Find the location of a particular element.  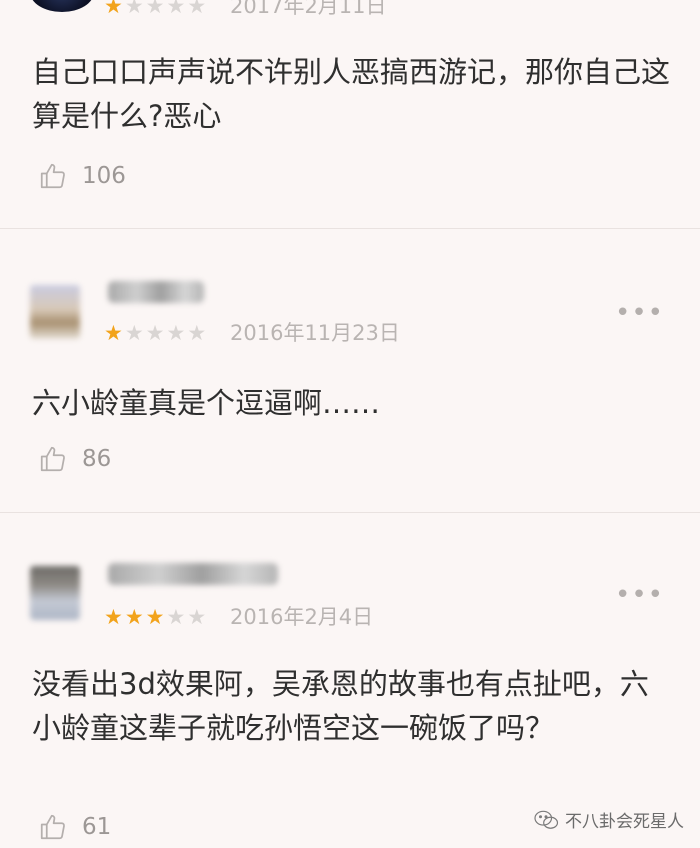

like-count: 86 is located at coordinates (97, 459).